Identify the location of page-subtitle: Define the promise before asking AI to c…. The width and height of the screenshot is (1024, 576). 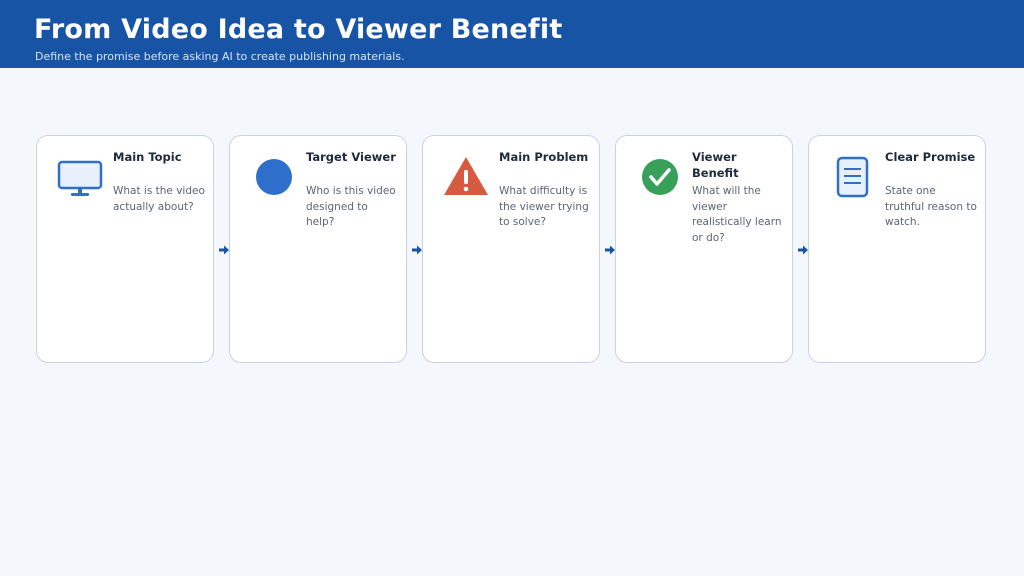
(220, 56).